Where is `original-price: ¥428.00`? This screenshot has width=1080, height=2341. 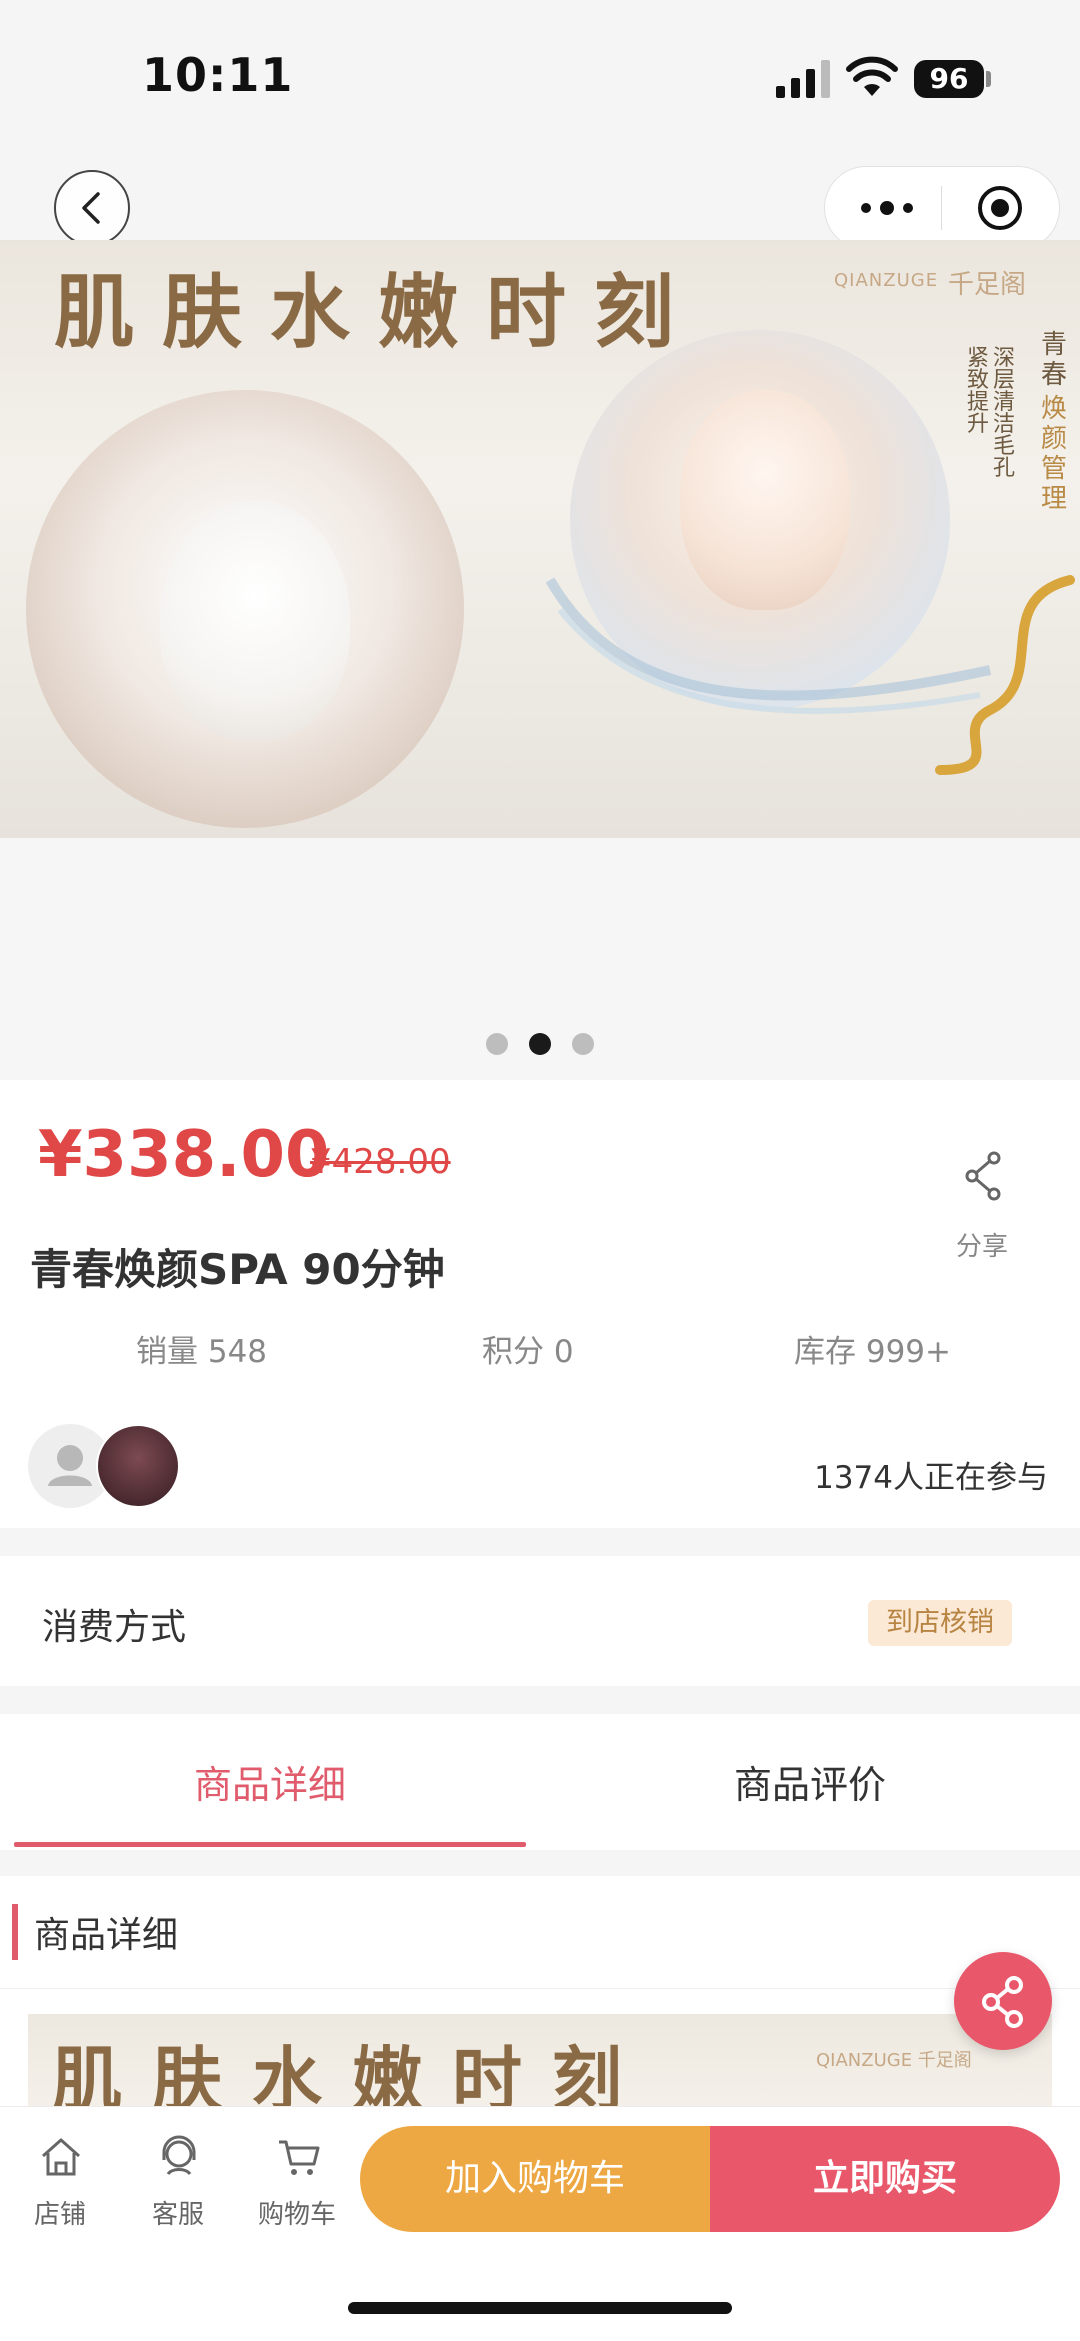 original-price: ¥428.00 is located at coordinates (380, 1162).